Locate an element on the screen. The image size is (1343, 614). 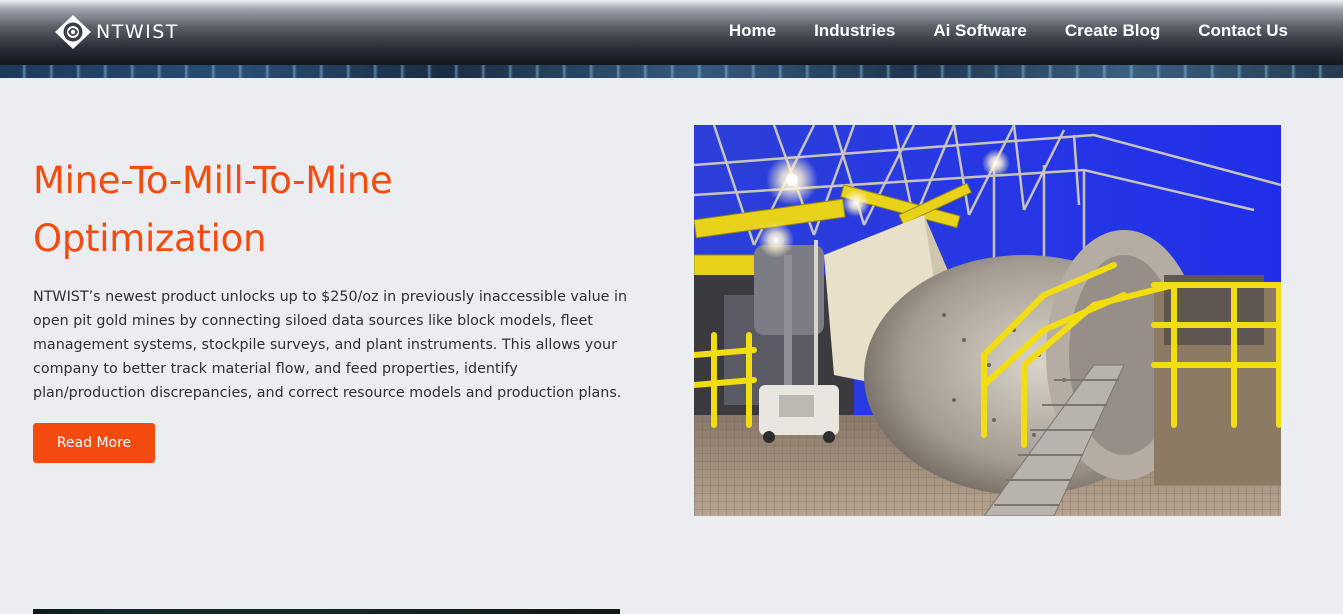
ntwist-logo-icon is located at coordinates (73, 32).